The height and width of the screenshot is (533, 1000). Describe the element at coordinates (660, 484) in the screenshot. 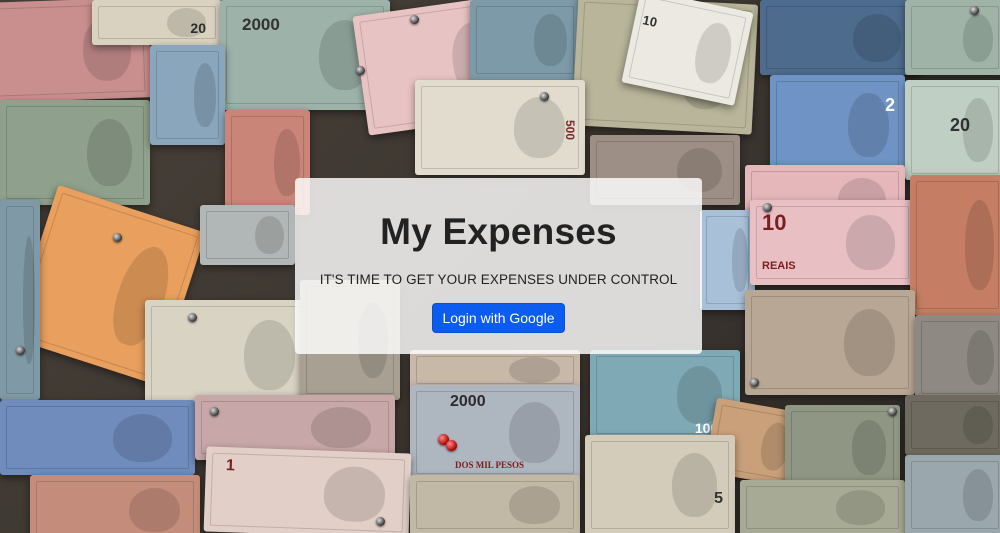

I see `banknote: 5` at that location.